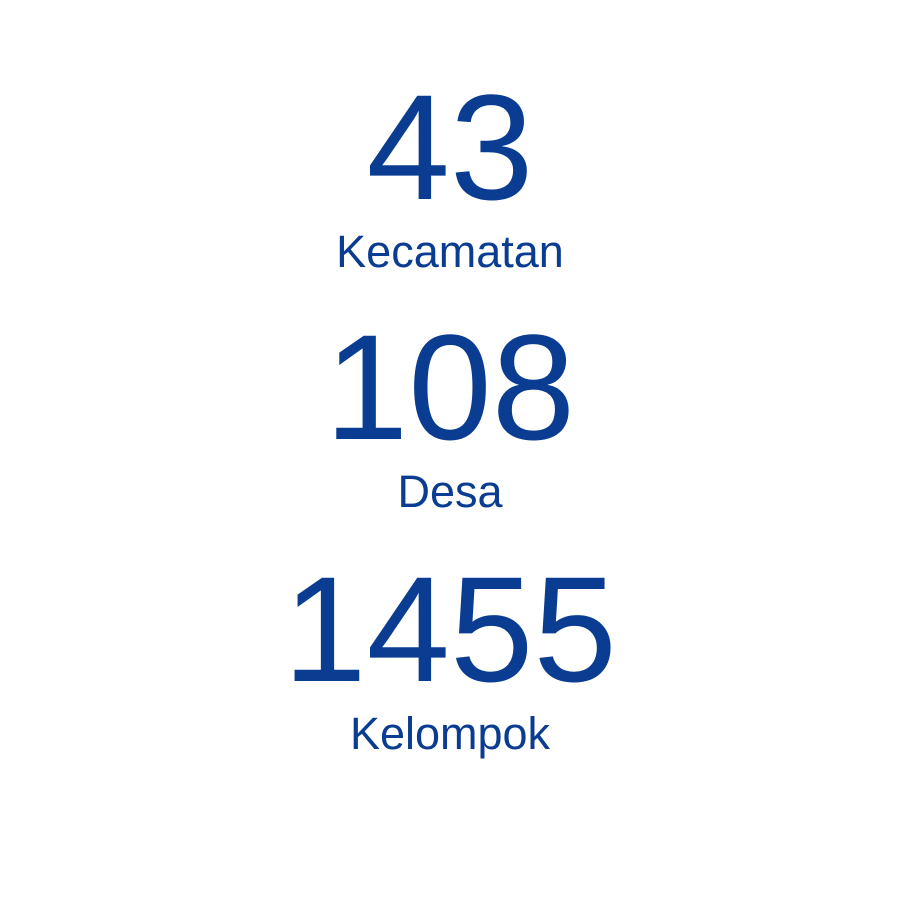  What do you see at coordinates (450, 147) in the screenshot?
I see `stat-value: 43` at bounding box center [450, 147].